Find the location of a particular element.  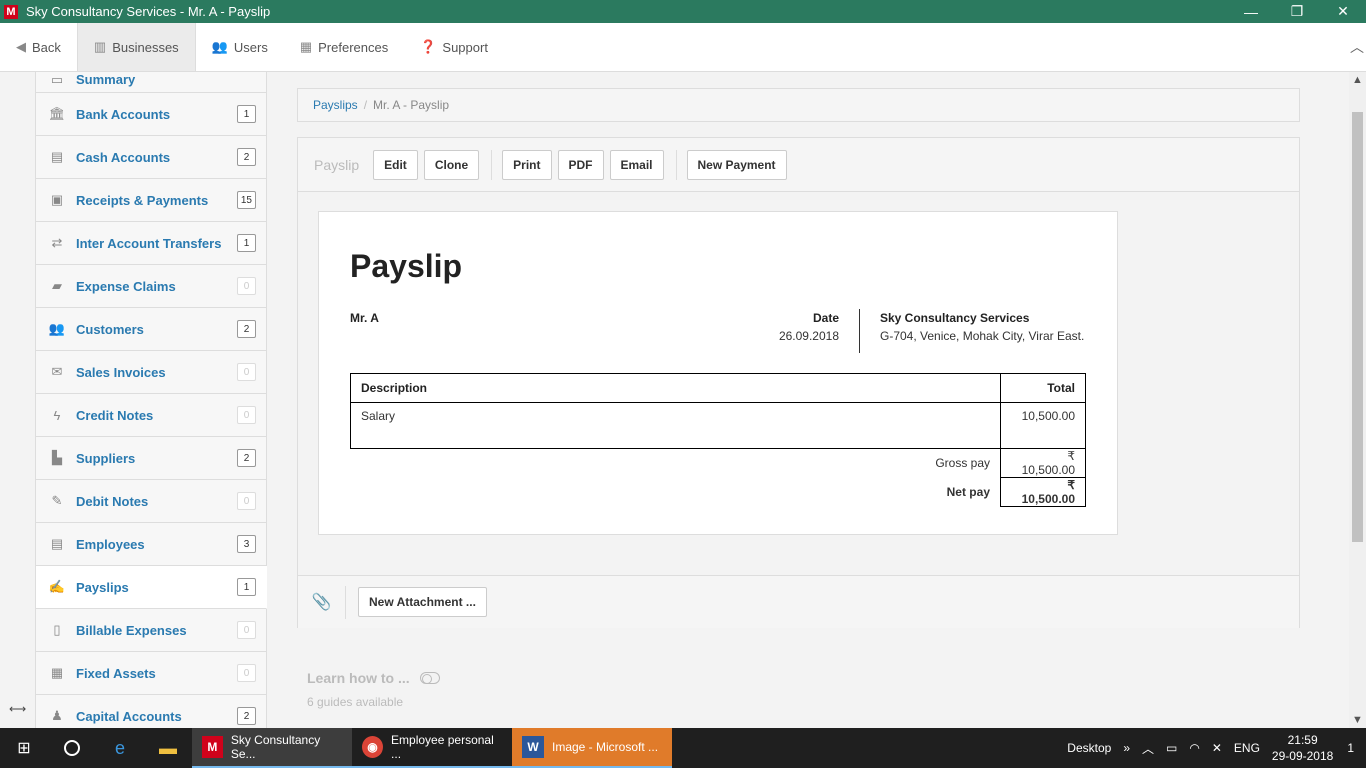

sidebar-item-payslips: ✍ Payslips 1 is located at coordinates (151, 587).